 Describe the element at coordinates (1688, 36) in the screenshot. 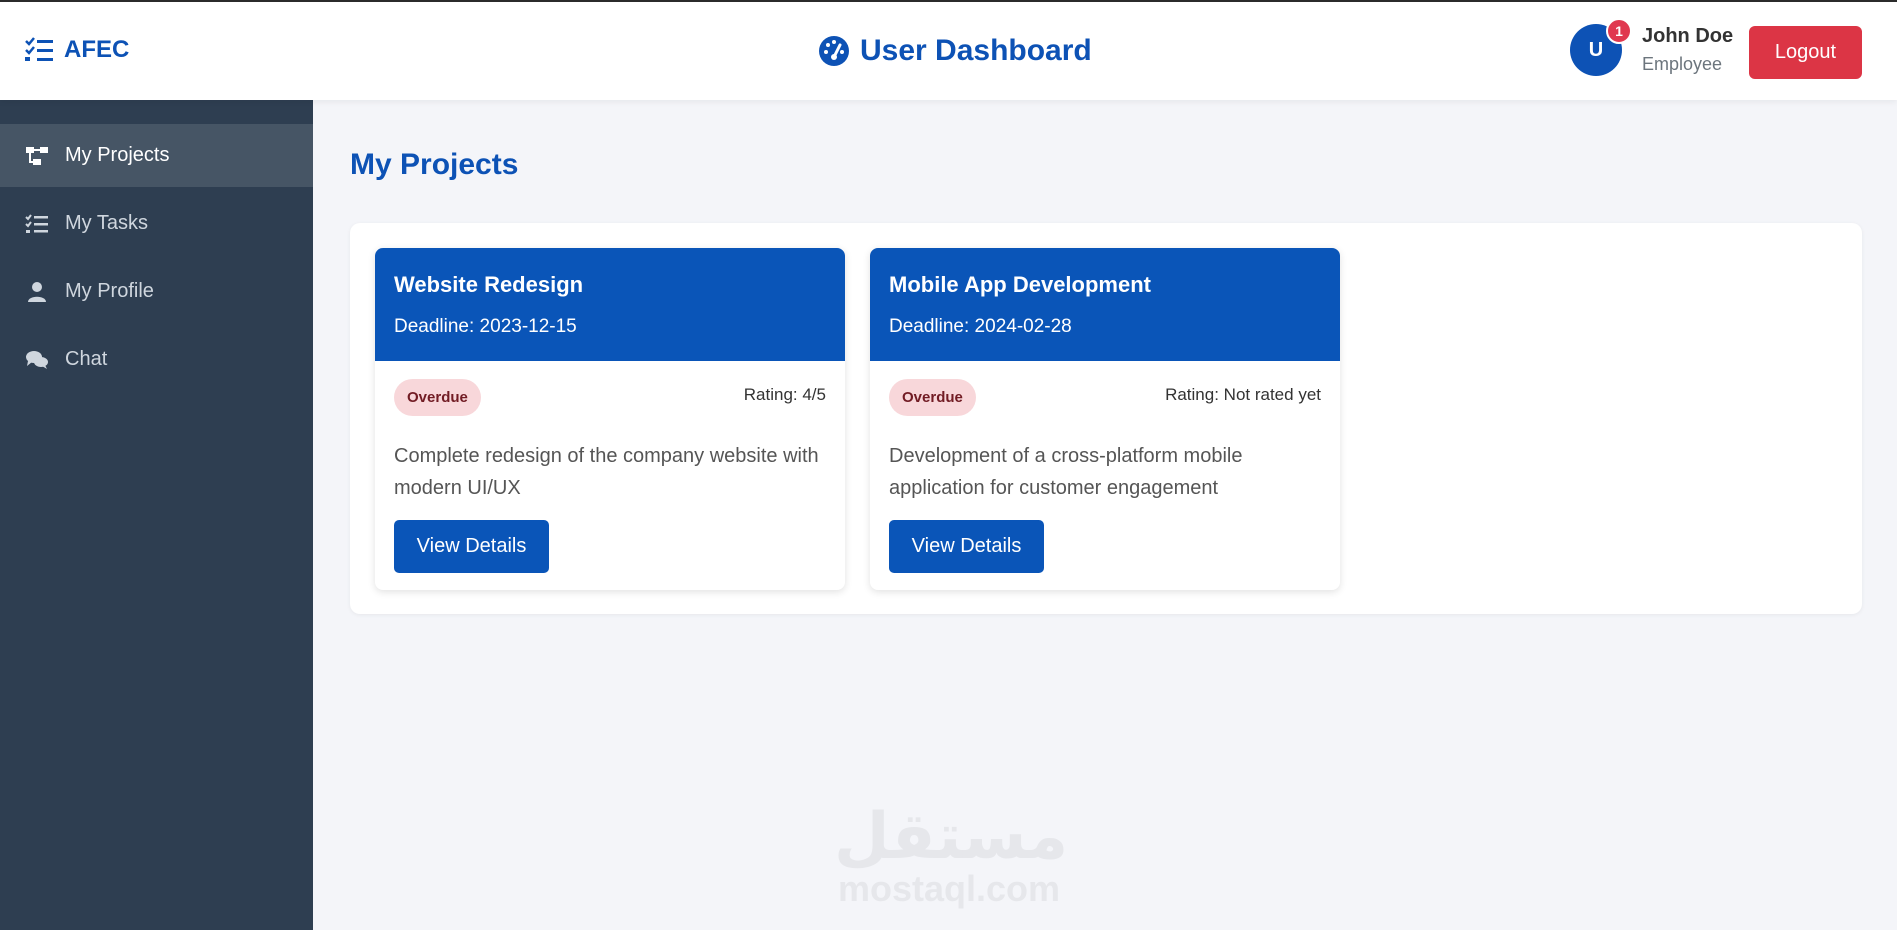

I see `user-name: John Doe` at that location.